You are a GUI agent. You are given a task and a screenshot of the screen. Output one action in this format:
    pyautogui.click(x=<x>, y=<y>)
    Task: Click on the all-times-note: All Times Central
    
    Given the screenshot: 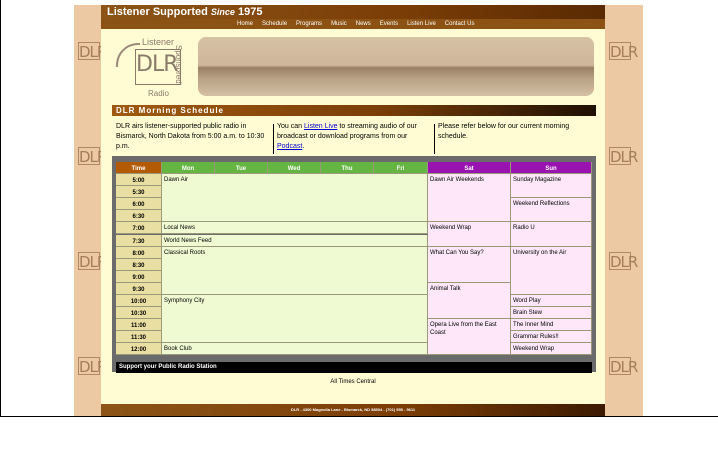 What is the action you would take?
    pyautogui.click(x=353, y=382)
    